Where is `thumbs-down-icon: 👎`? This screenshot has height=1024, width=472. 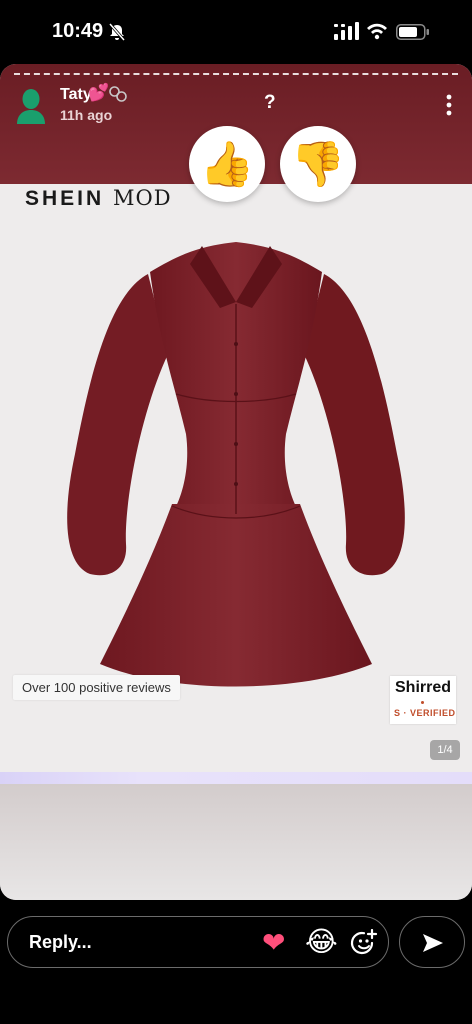
thumbs-down-icon: 👎 is located at coordinates (318, 164).